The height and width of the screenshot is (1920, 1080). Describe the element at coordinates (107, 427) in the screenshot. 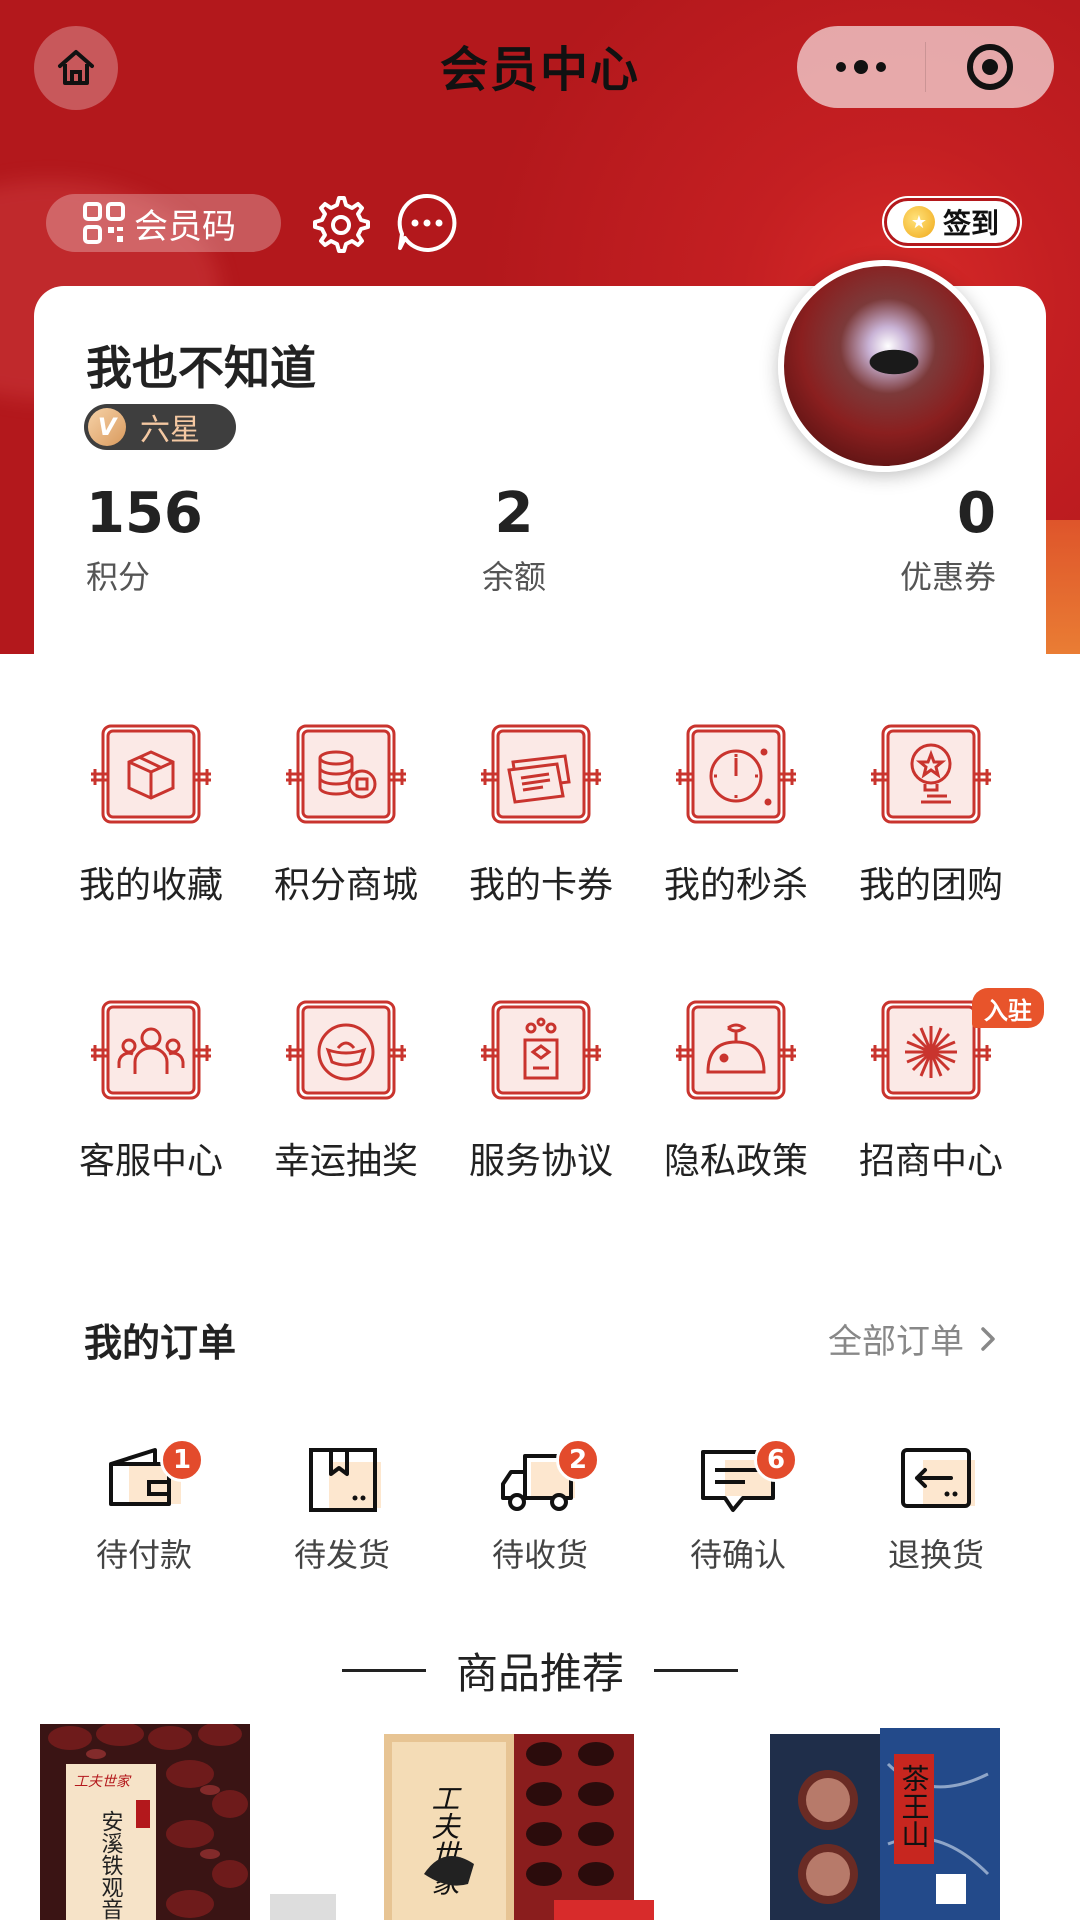

I see `vip-v-icon: V` at that location.